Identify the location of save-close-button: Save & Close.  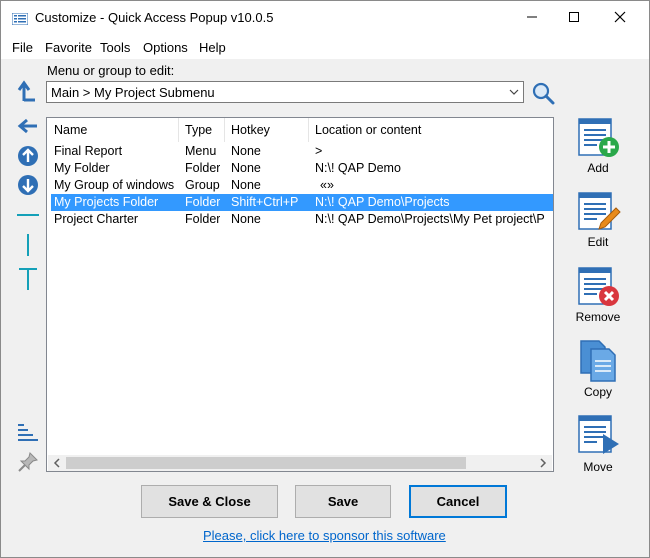
(209, 501).